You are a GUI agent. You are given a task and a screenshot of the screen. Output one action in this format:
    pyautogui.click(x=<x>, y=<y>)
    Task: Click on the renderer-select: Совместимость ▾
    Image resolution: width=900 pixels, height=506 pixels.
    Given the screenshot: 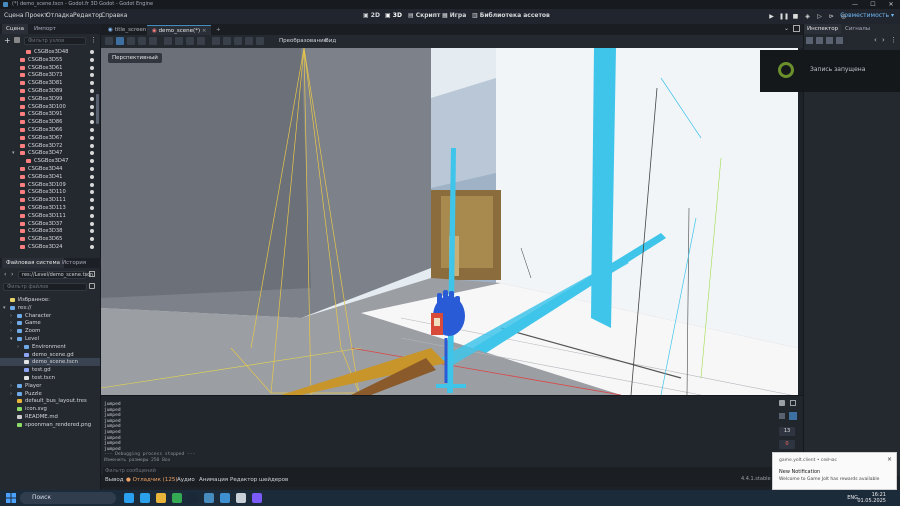 What is the action you would take?
    pyautogui.click(x=867, y=15)
    